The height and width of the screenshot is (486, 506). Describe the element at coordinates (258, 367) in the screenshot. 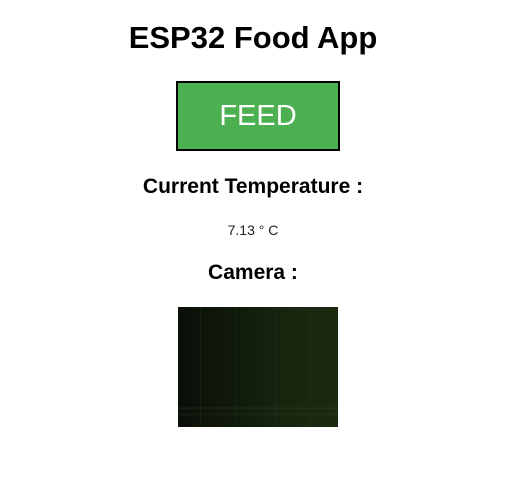

I see `camera-feed-image` at that location.